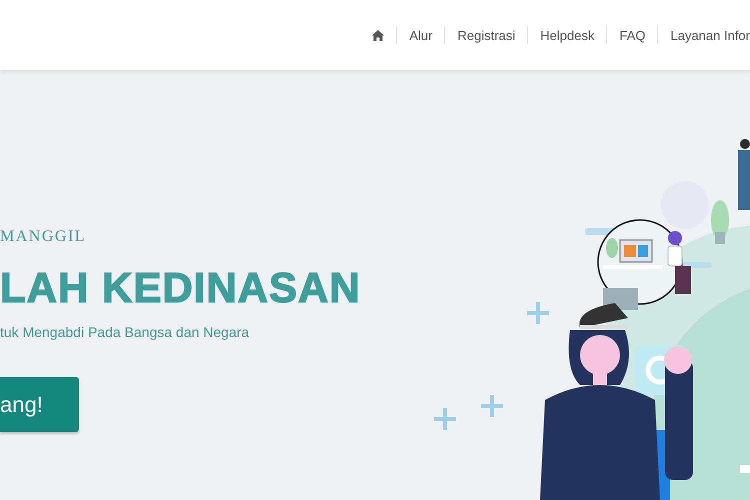 This screenshot has height=500, width=750. What do you see at coordinates (704, 35) in the screenshot?
I see `nav-link: Layanan Infor` at bounding box center [704, 35].